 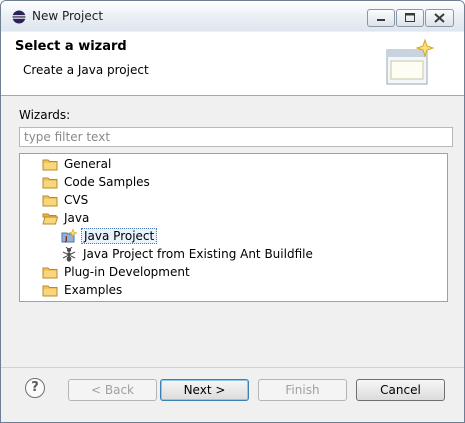 What do you see at coordinates (77, 218) in the screenshot?
I see `tree-item-label: Java` at bounding box center [77, 218].